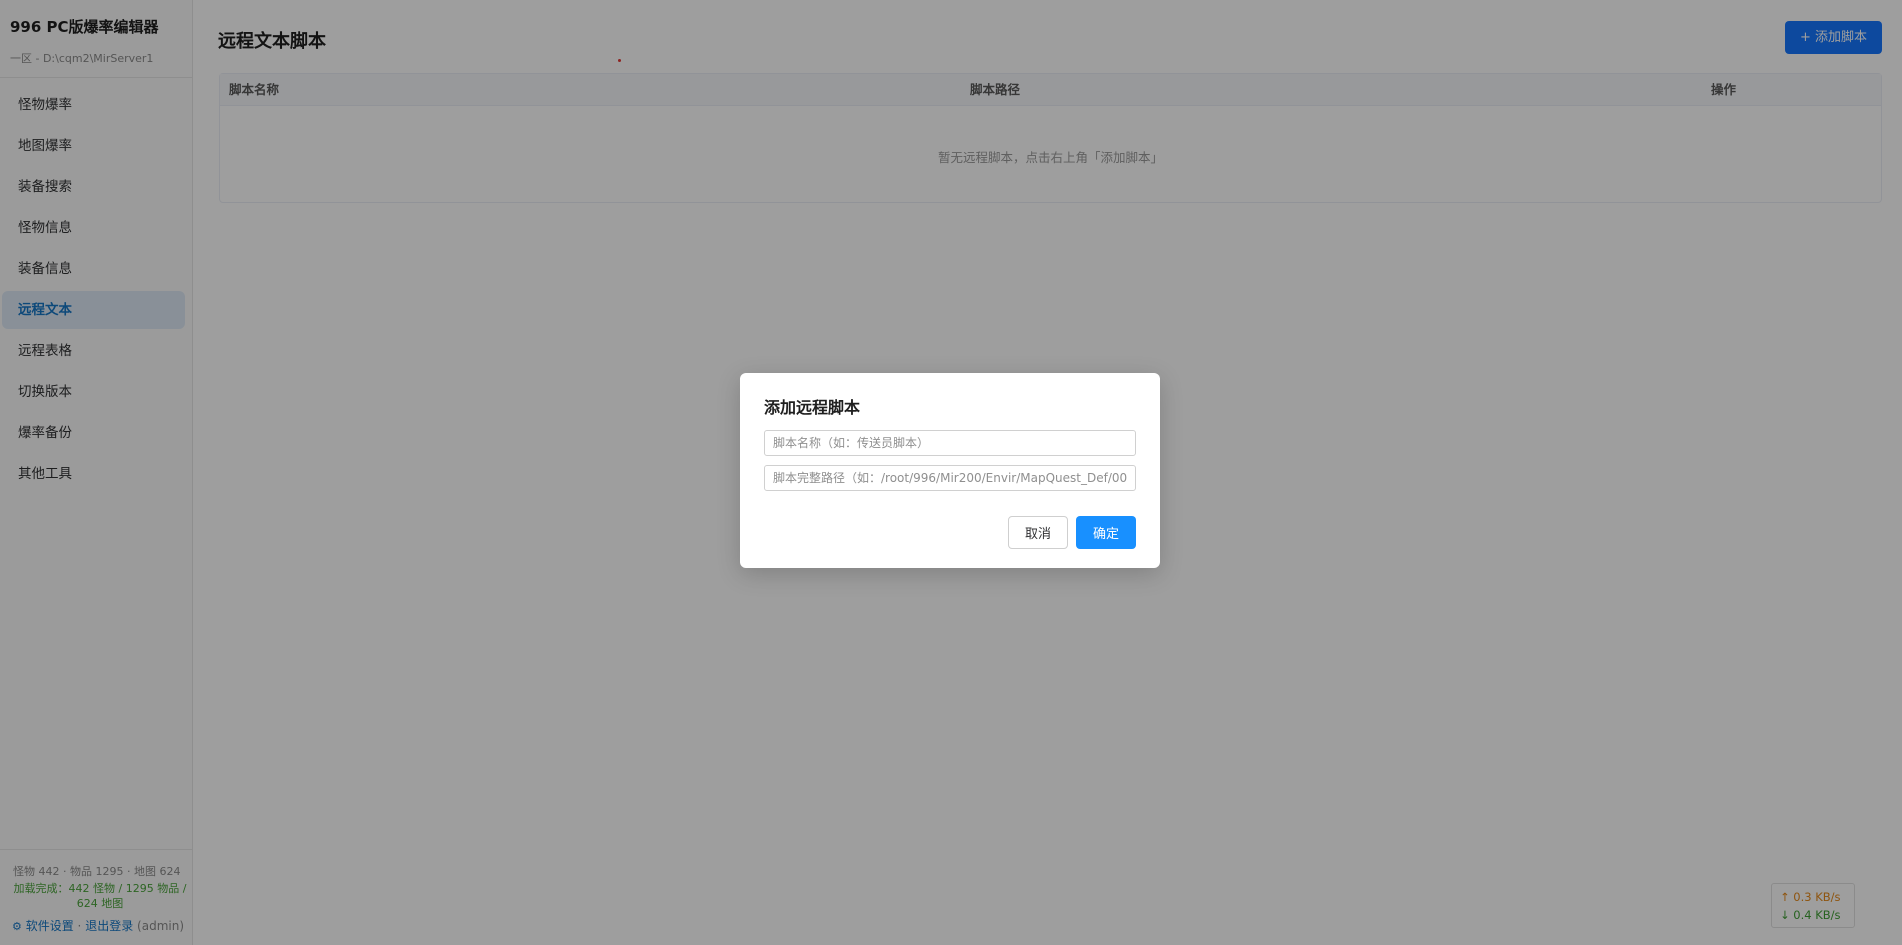 The image size is (1902, 945). I want to click on confirm-button: 确定, so click(1106, 532).